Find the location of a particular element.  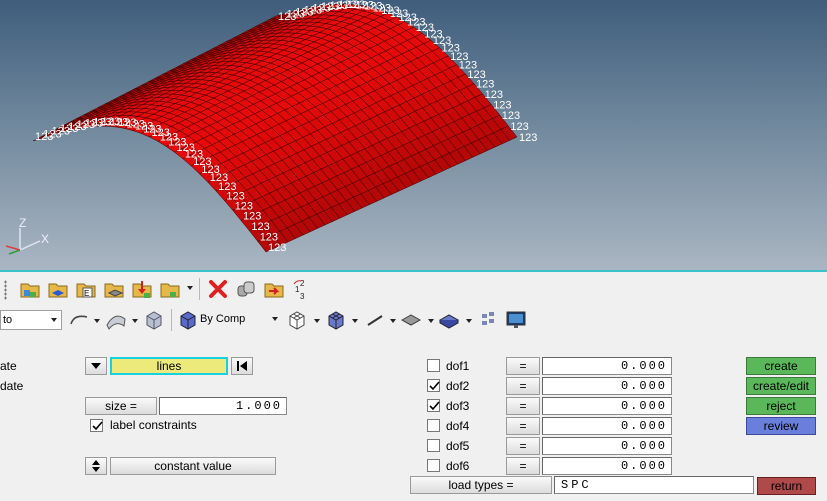

solid-icon is located at coordinates (154, 320).